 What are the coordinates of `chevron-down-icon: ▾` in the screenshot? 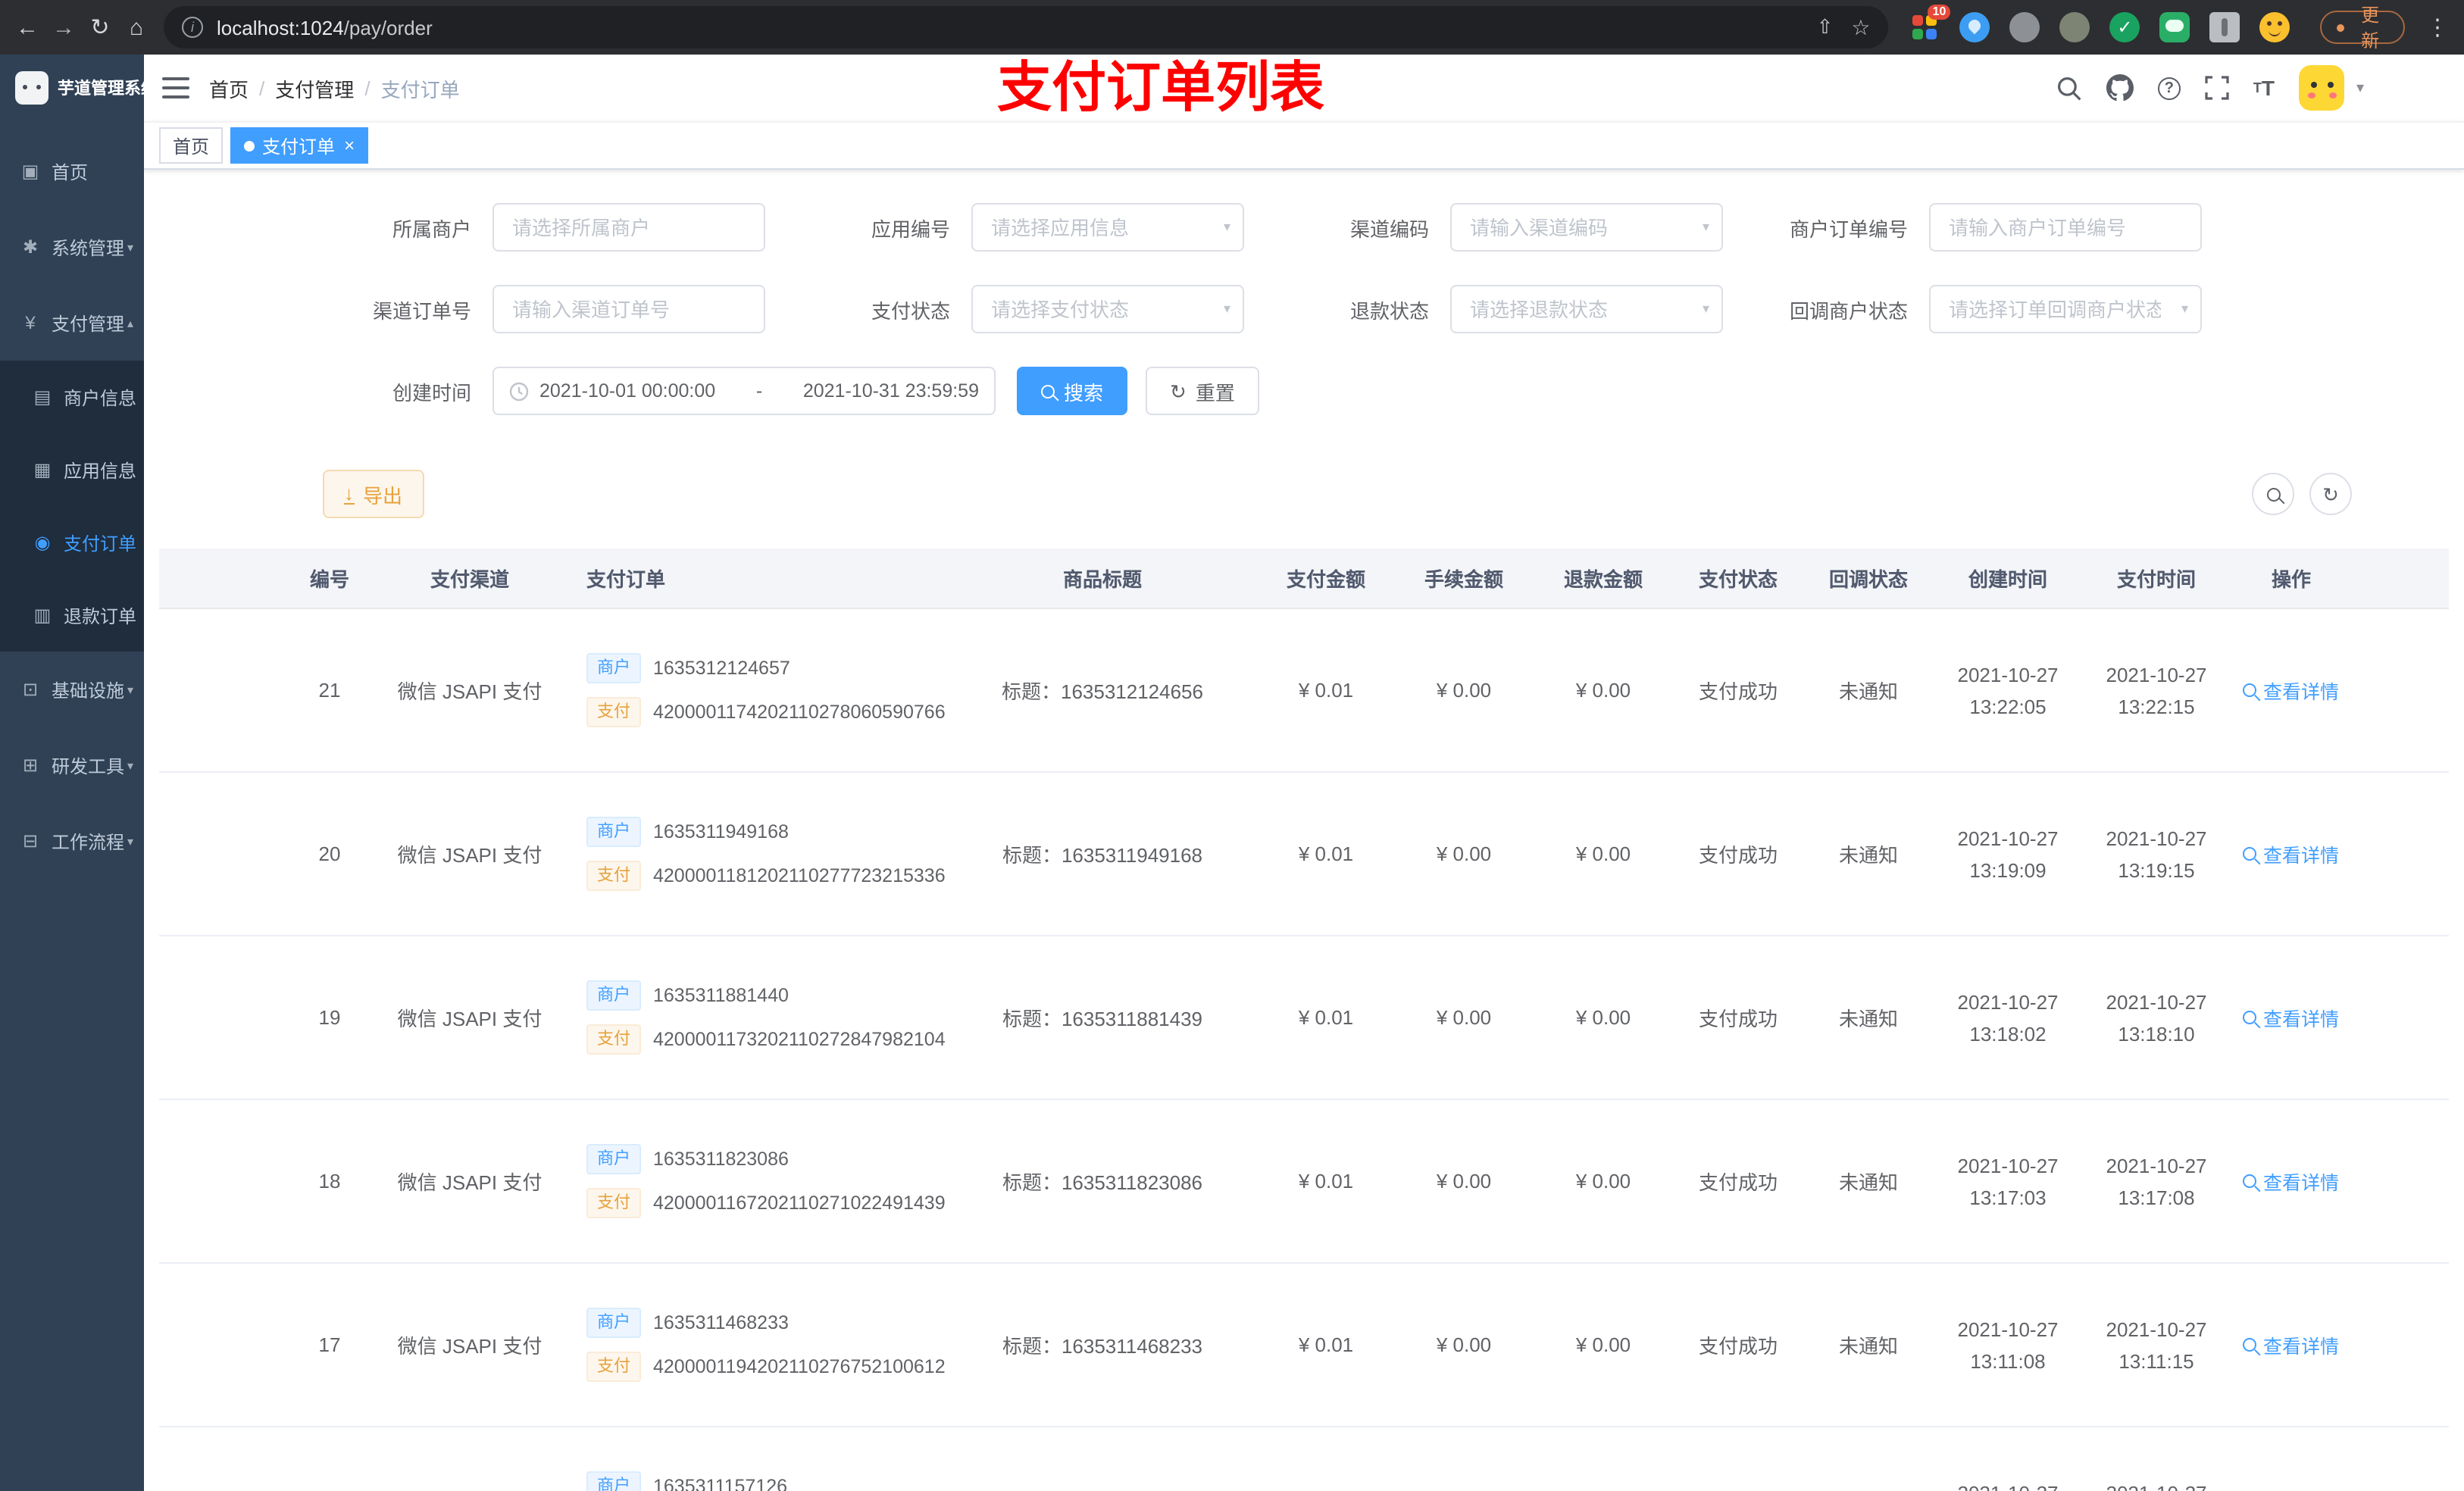 It's located at (2360, 88).